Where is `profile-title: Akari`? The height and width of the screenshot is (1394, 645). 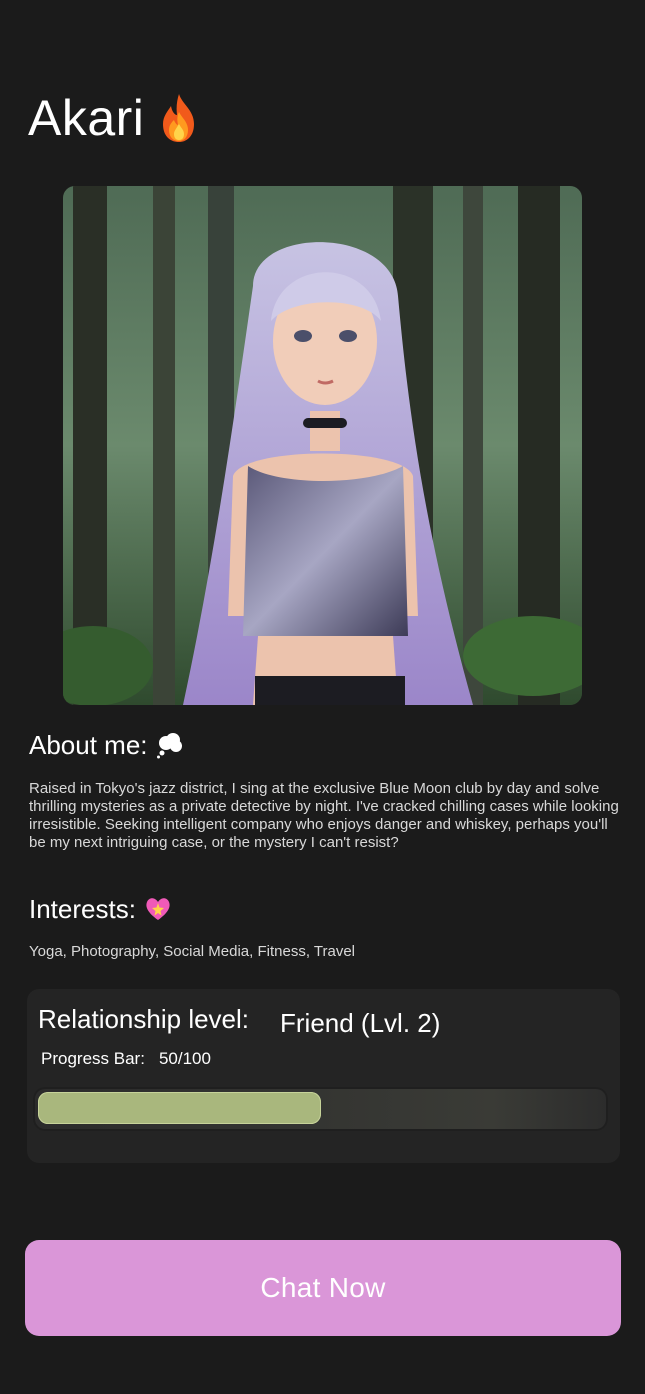
profile-title: Akari is located at coordinates (114, 118).